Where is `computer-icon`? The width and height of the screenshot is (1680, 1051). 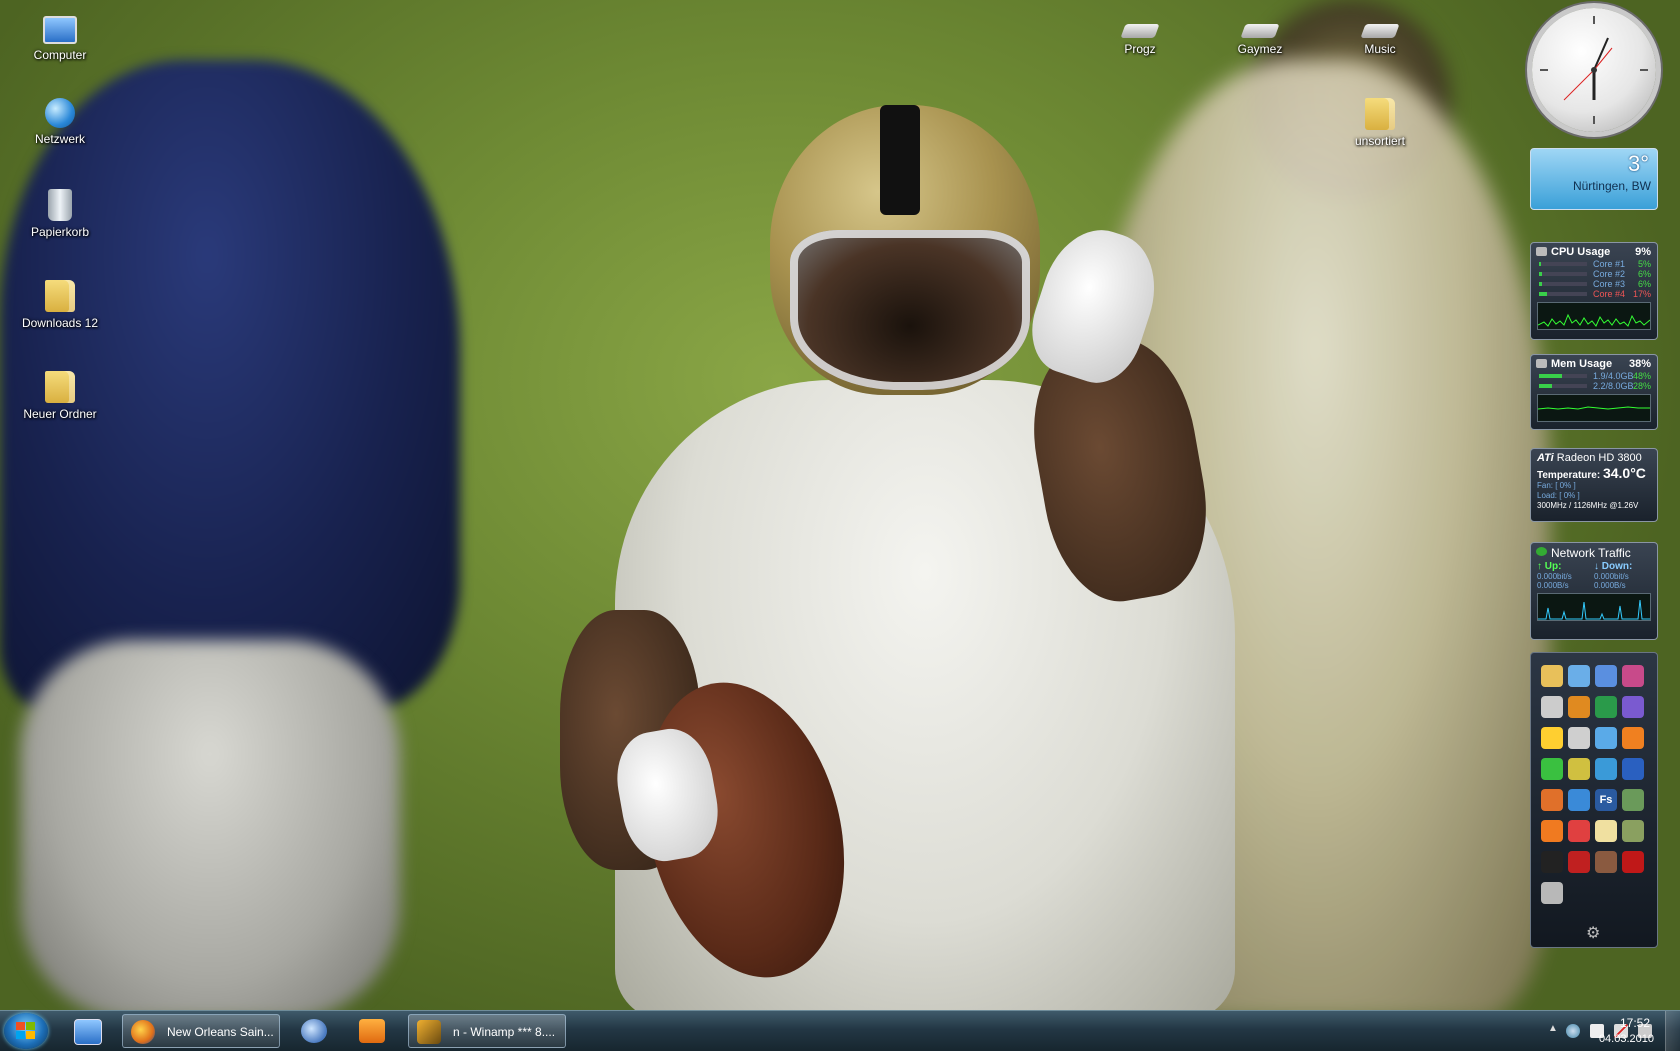 computer-icon is located at coordinates (1606, 676).